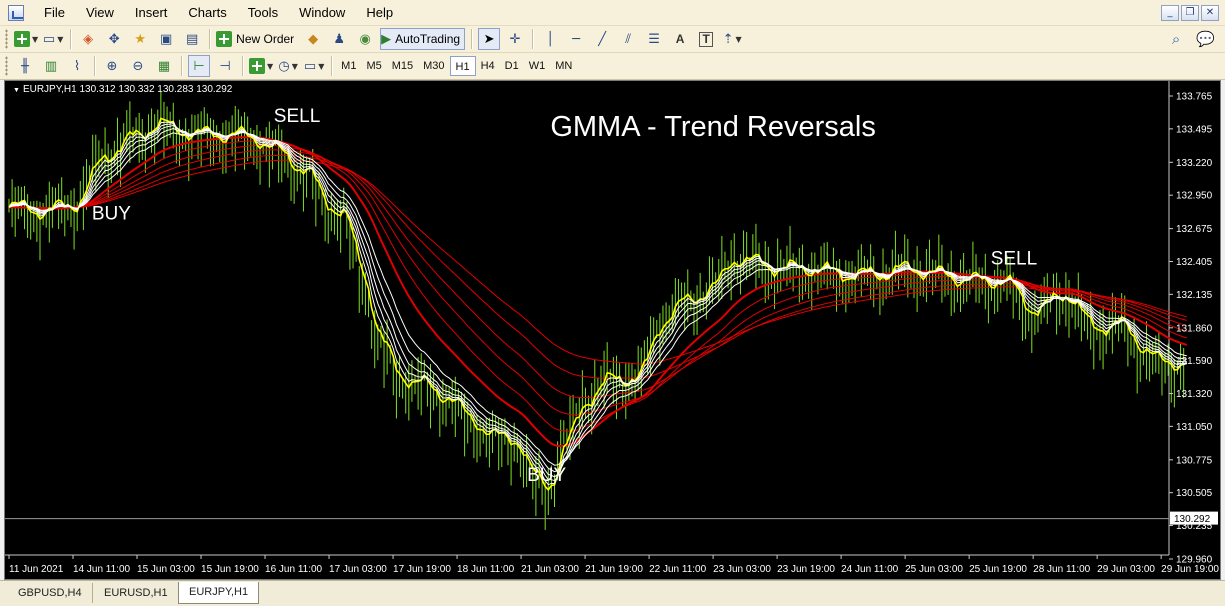 This screenshot has height=606, width=1225. I want to click on timeframe-mn: MN, so click(563, 66).